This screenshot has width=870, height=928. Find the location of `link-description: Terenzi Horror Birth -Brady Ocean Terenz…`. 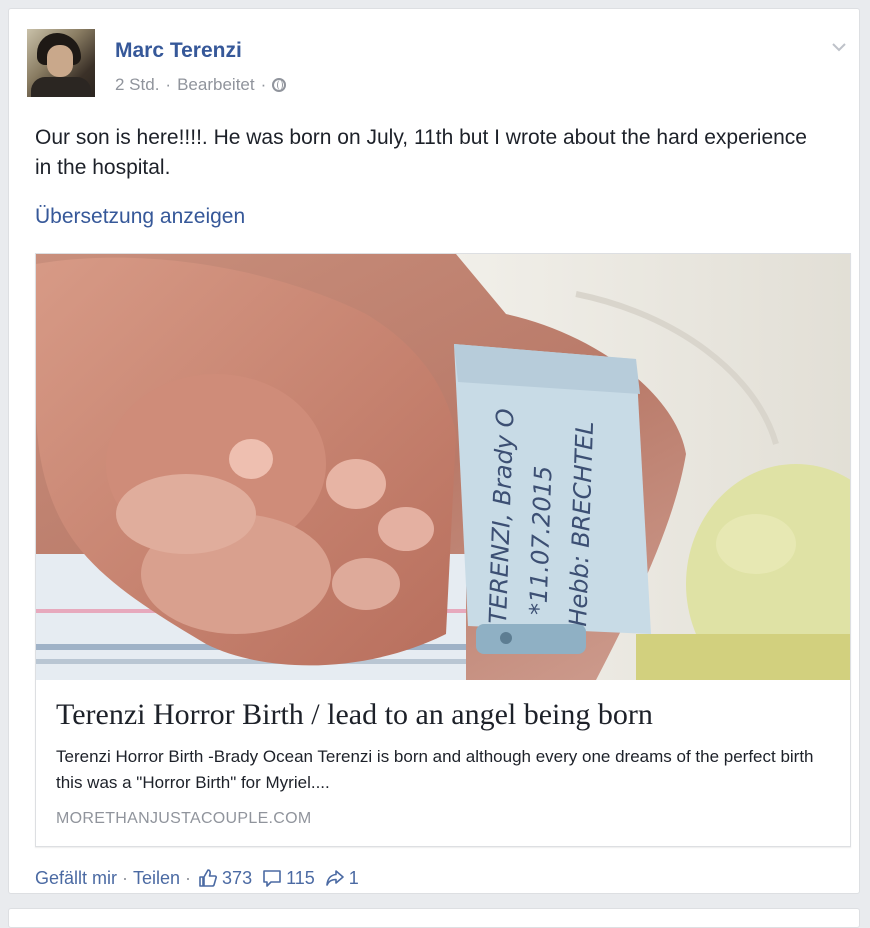

link-description: Terenzi Horror Birth -Brady Ocean Terenz… is located at coordinates (435, 769).